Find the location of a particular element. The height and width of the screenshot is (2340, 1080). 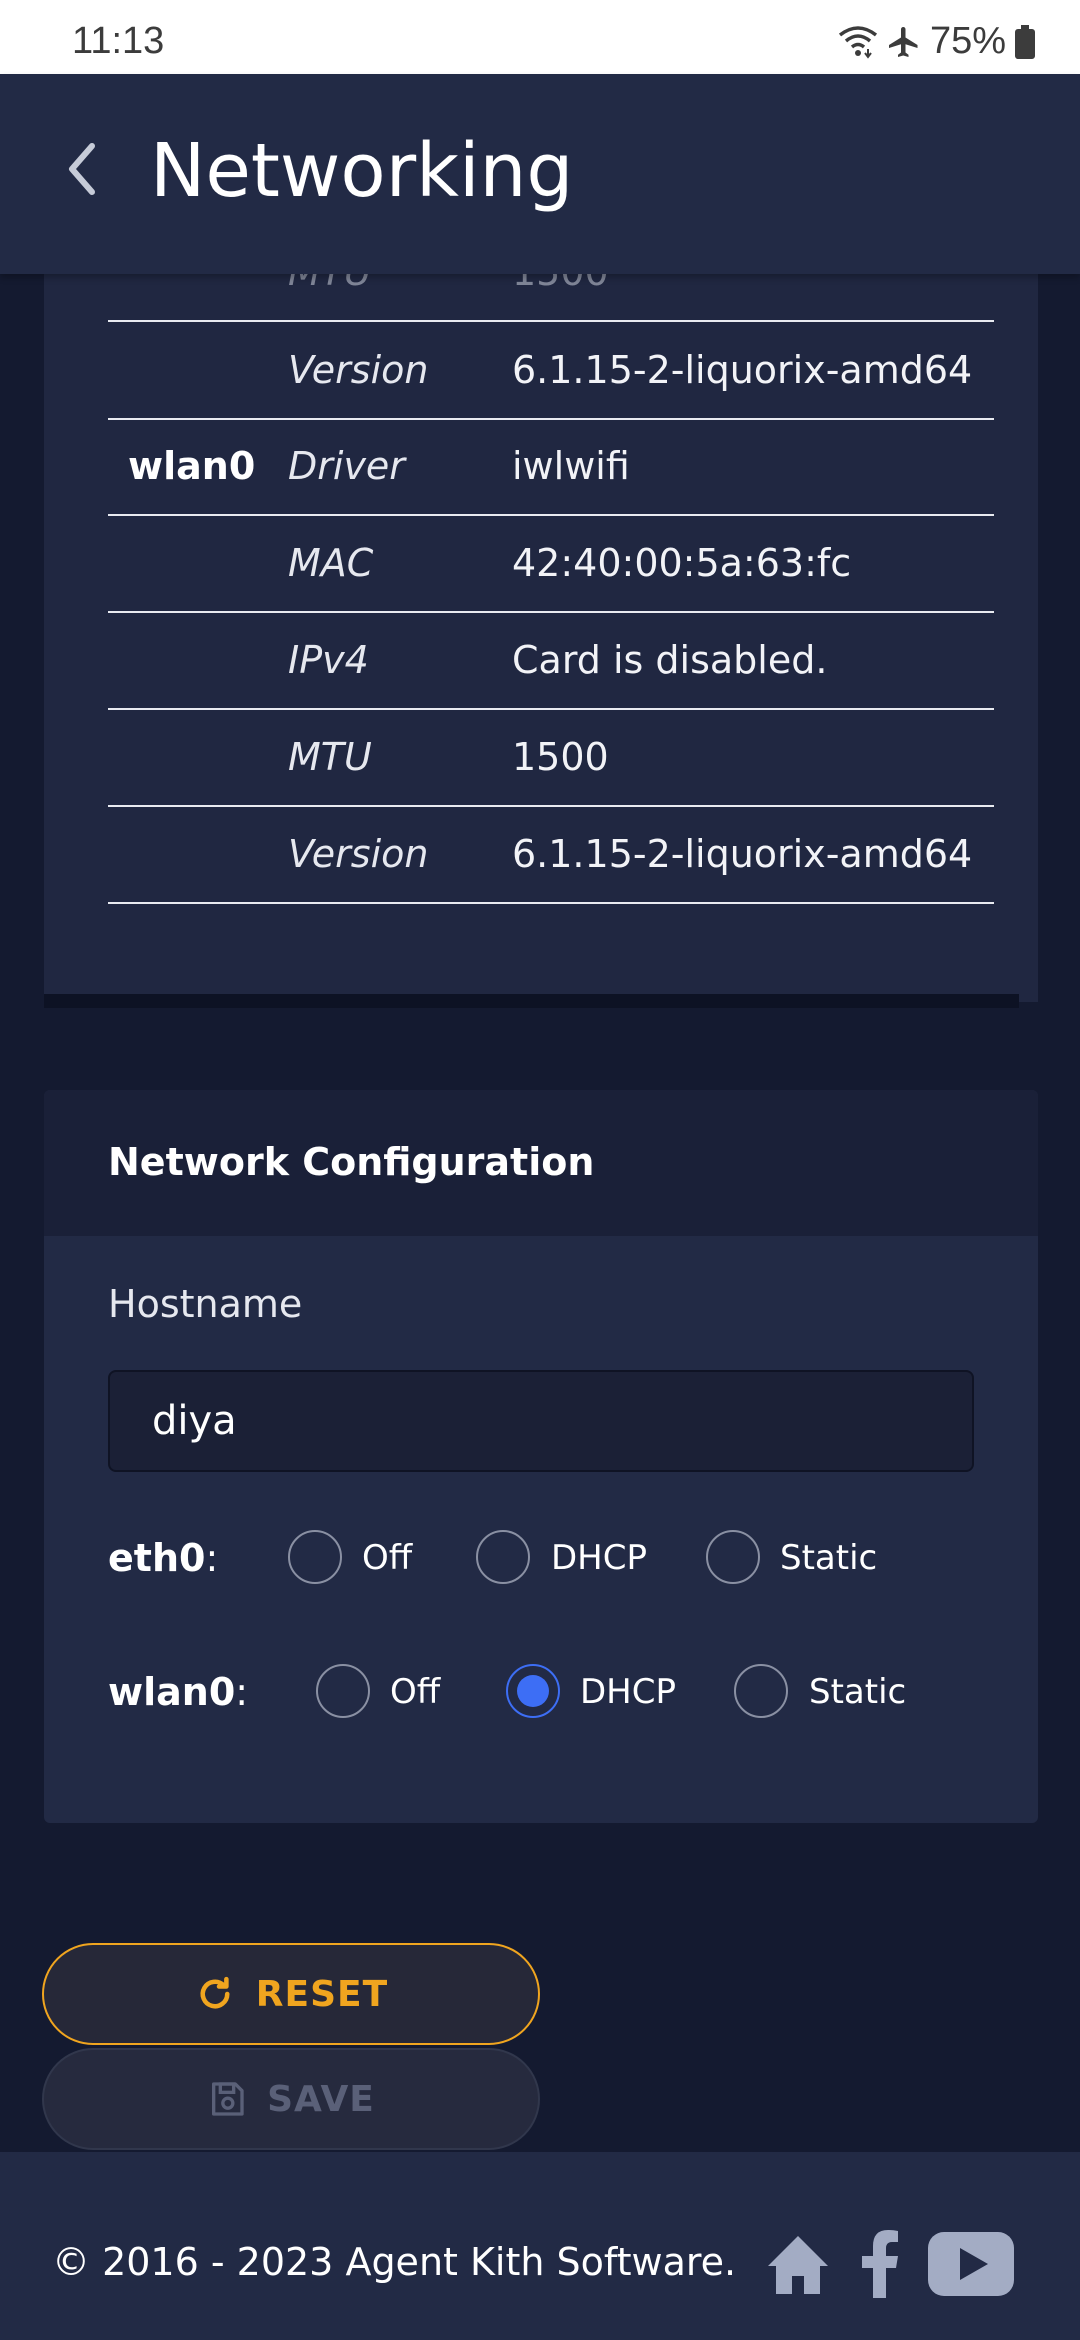

wlan0-colon: : is located at coordinates (242, 1692).